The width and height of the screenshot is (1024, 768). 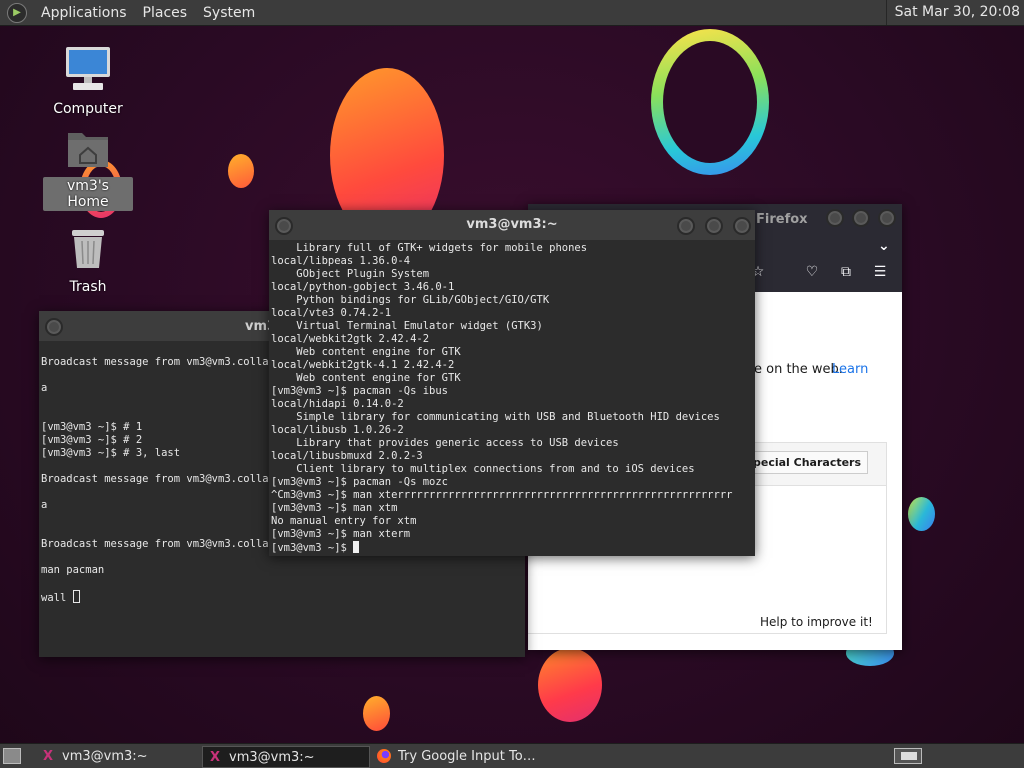 I want to click on terminal-line: [vm3@vm3 ~]$ # 3, last, so click(x=111, y=453).